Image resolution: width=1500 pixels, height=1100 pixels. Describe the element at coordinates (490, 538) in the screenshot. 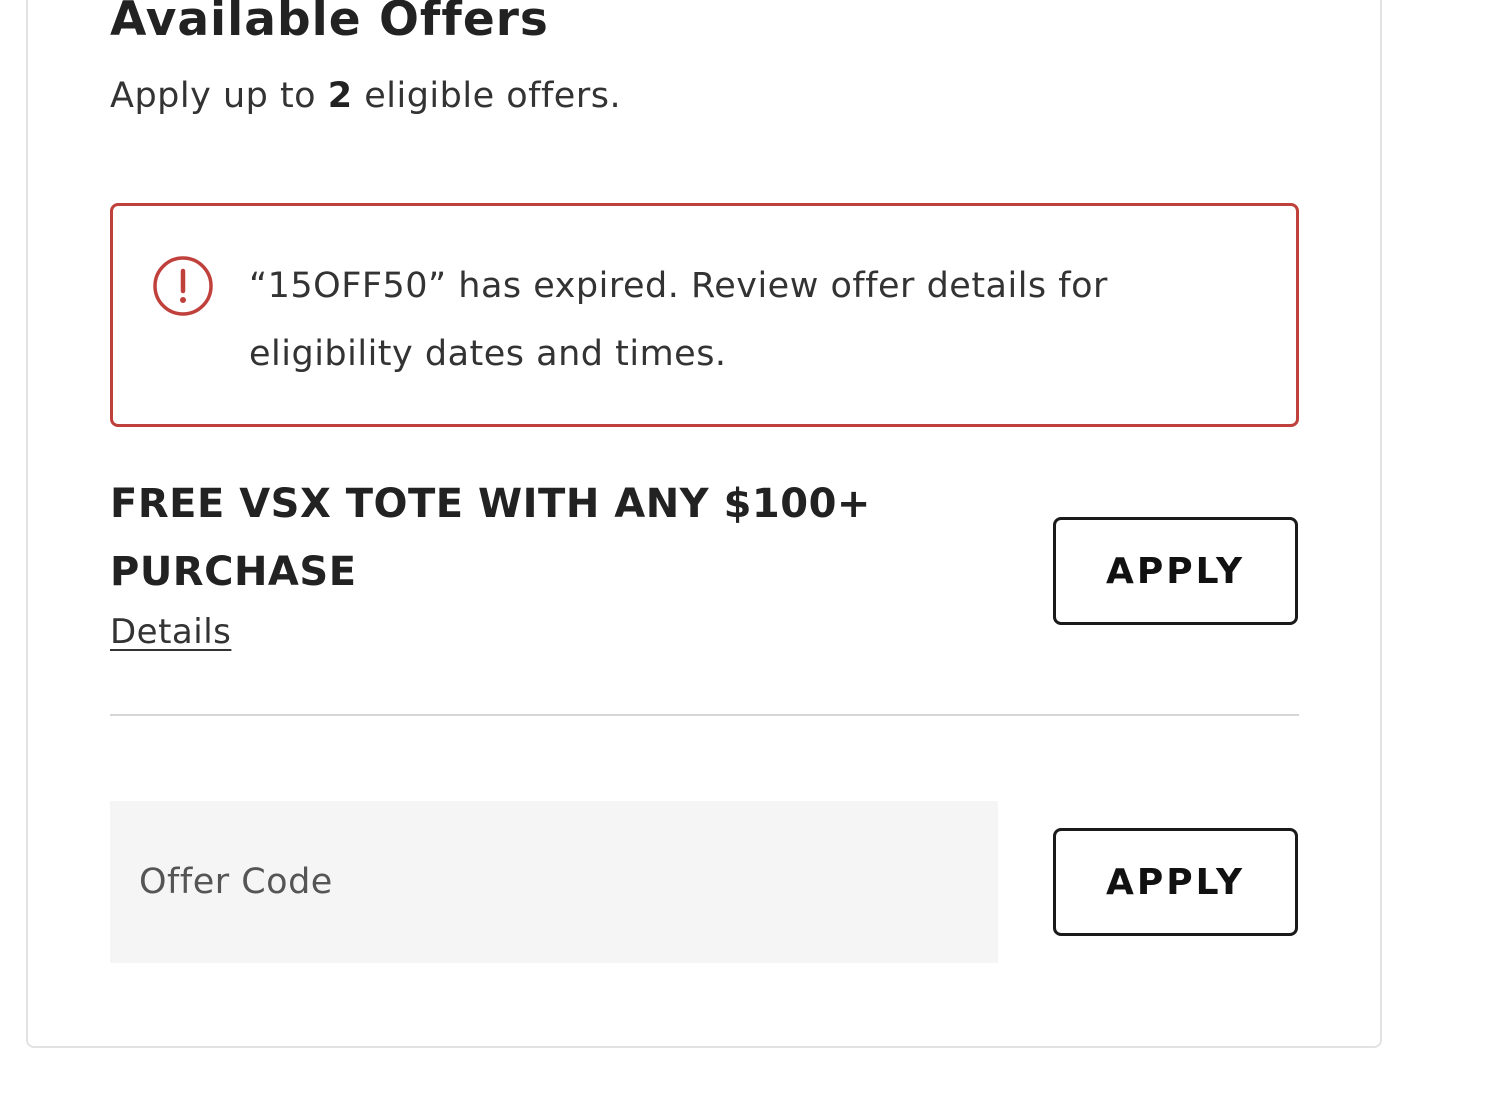

I see `offer-title: FREE VSX TOTE WITH ANY $100+ PURCHASE` at that location.